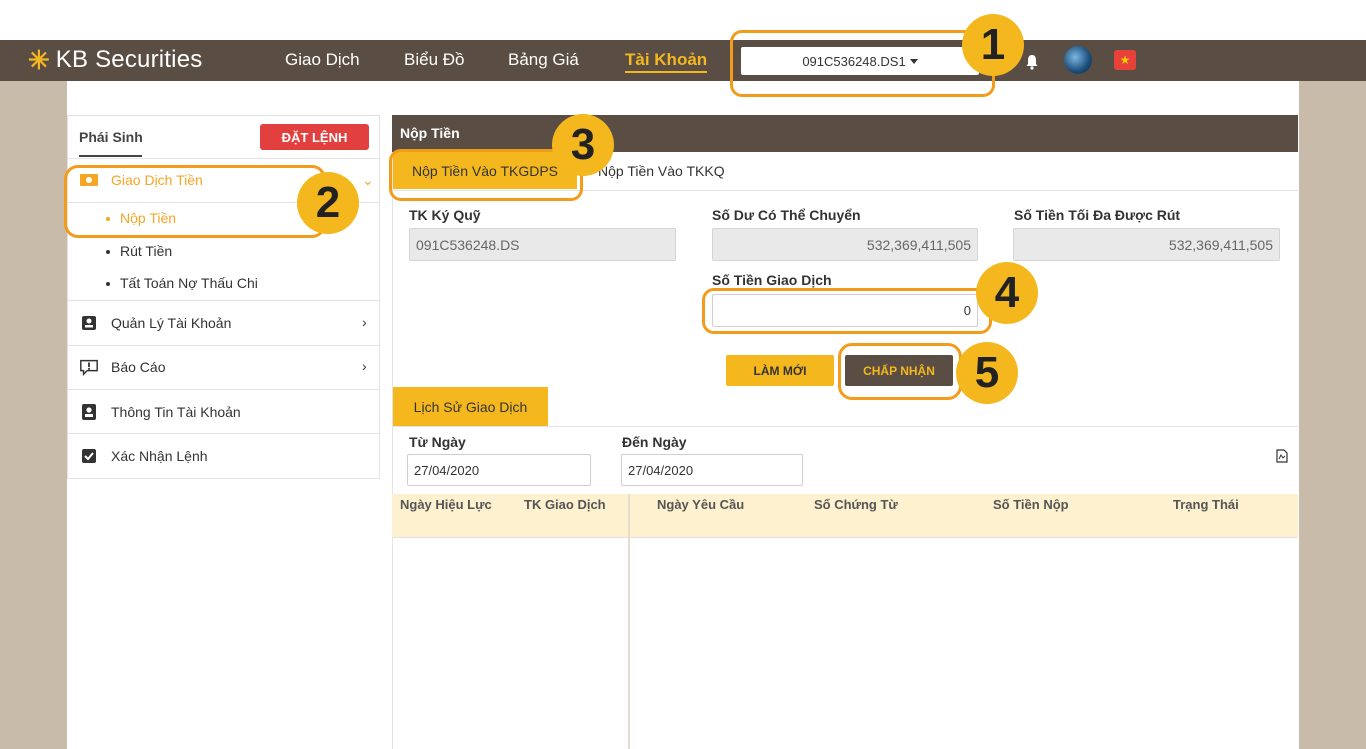 The image size is (1366, 749). I want to click on top-margin, so click(683, 20).